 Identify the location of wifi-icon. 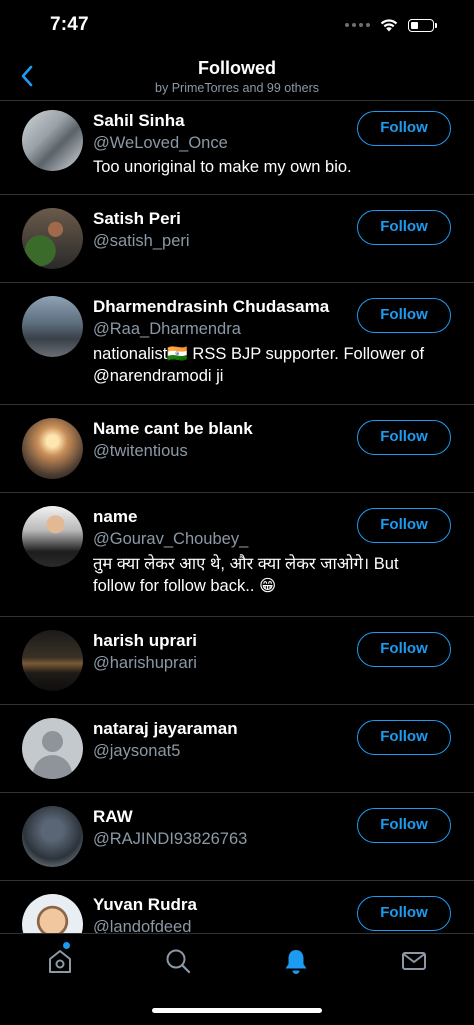
(389, 25).